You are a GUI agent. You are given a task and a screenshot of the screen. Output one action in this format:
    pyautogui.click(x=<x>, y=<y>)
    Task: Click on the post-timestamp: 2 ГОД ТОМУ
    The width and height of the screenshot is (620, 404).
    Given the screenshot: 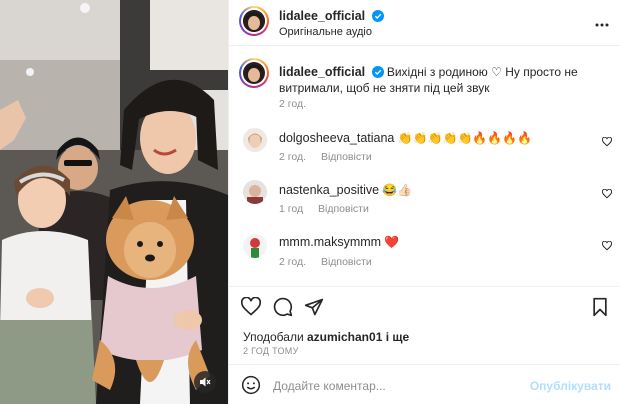 What is the action you would take?
    pyautogui.click(x=271, y=351)
    